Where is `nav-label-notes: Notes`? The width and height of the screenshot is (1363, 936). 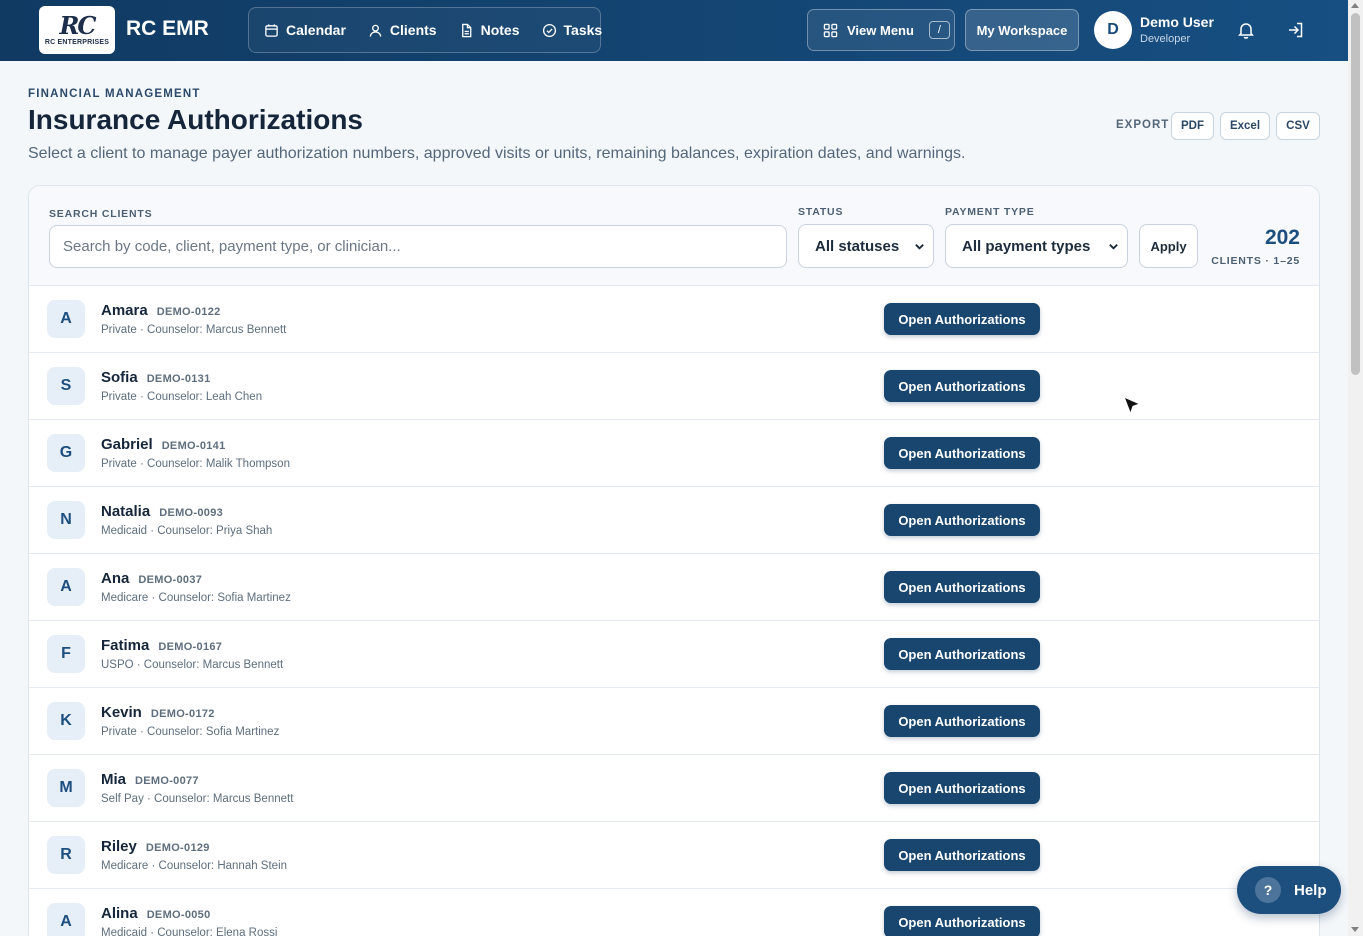 nav-label-notes: Notes is located at coordinates (500, 30).